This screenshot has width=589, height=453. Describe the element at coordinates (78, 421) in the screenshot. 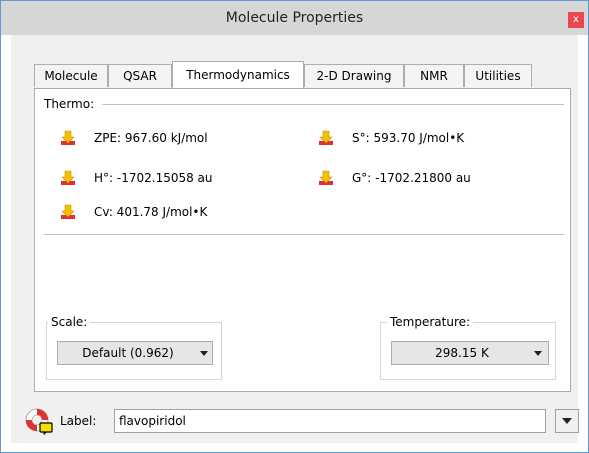

I see `label-caption: Label:` at that location.